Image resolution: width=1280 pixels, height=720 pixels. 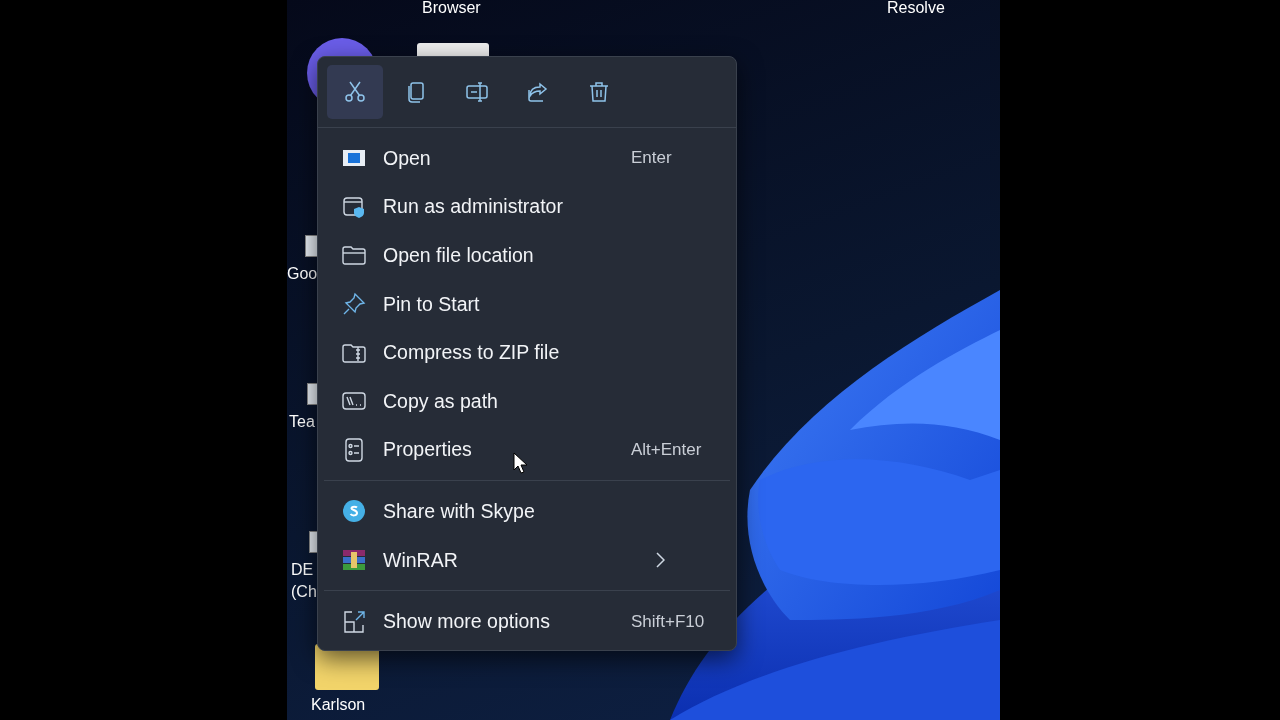 What do you see at coordinates (459, 511) in the screenshot?
I see `menu-item-label: Share with Skype` at bounding box center [459, 511].